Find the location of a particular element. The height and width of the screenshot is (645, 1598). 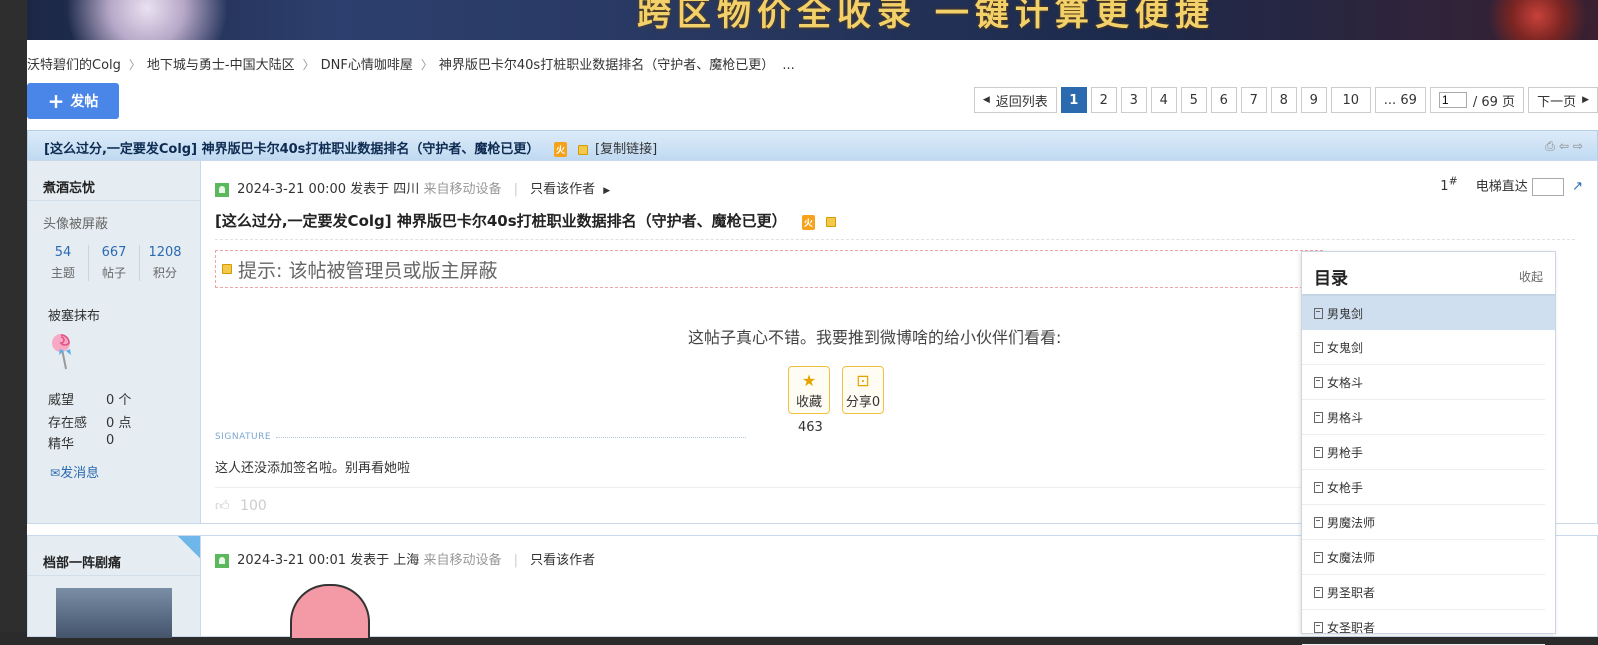

field-digest: 精华 0 is located at coordinates (81, 442).